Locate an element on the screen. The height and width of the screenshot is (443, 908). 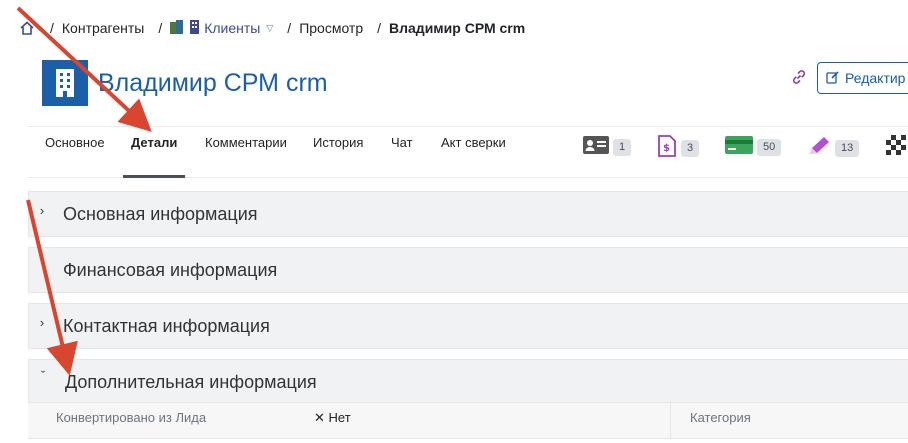
counter-contacts: 1 is located at coordinates (607, 147).